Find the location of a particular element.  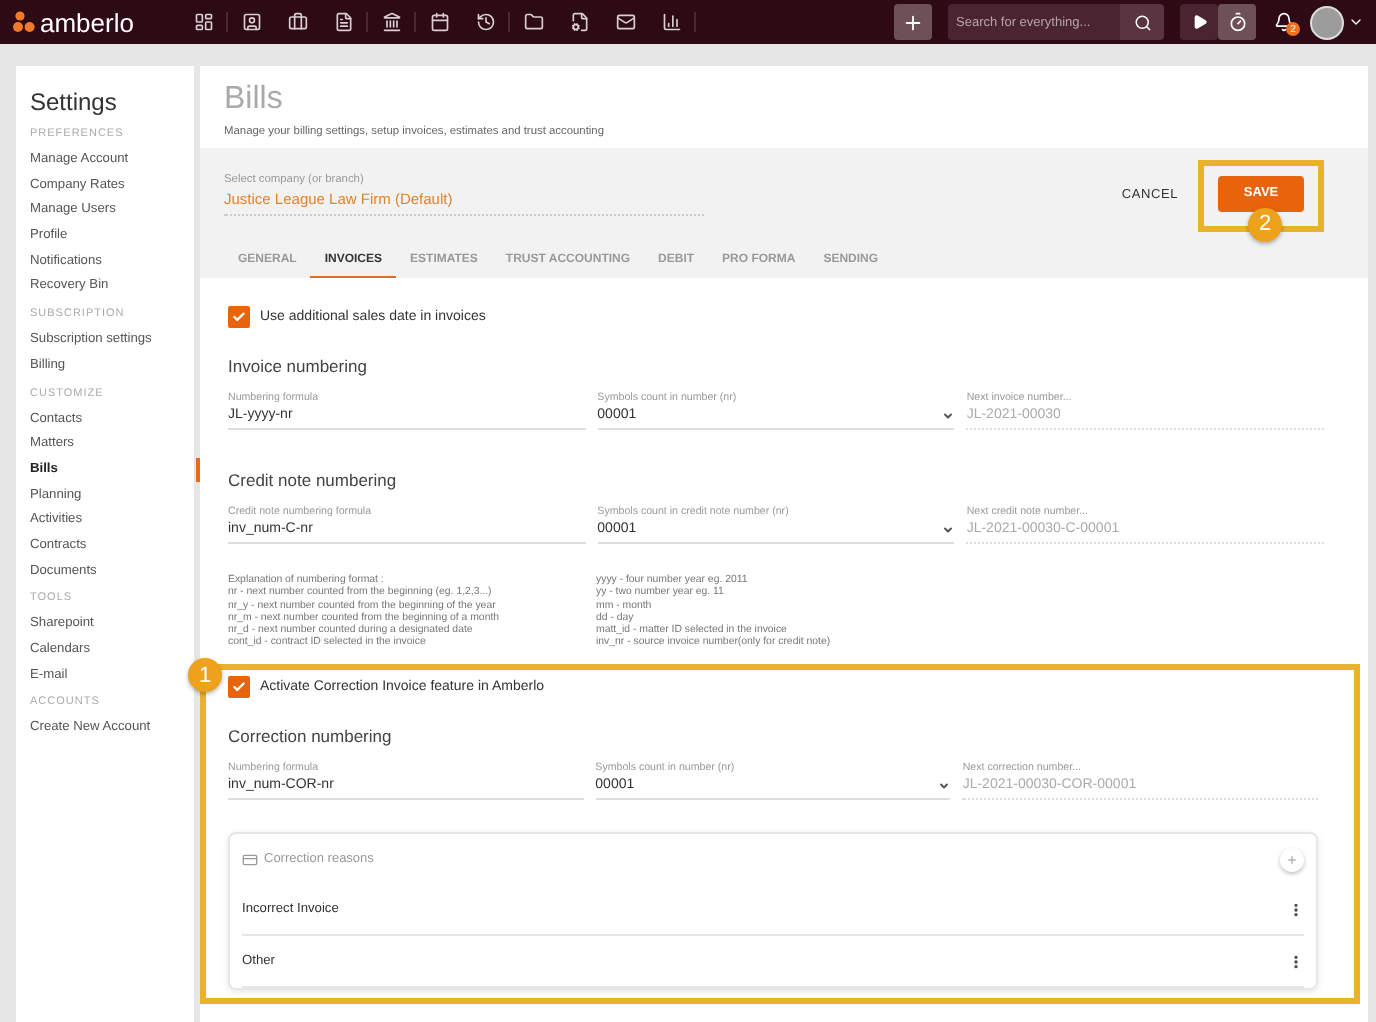

notification-icon is located at coordinates (1284, 22).